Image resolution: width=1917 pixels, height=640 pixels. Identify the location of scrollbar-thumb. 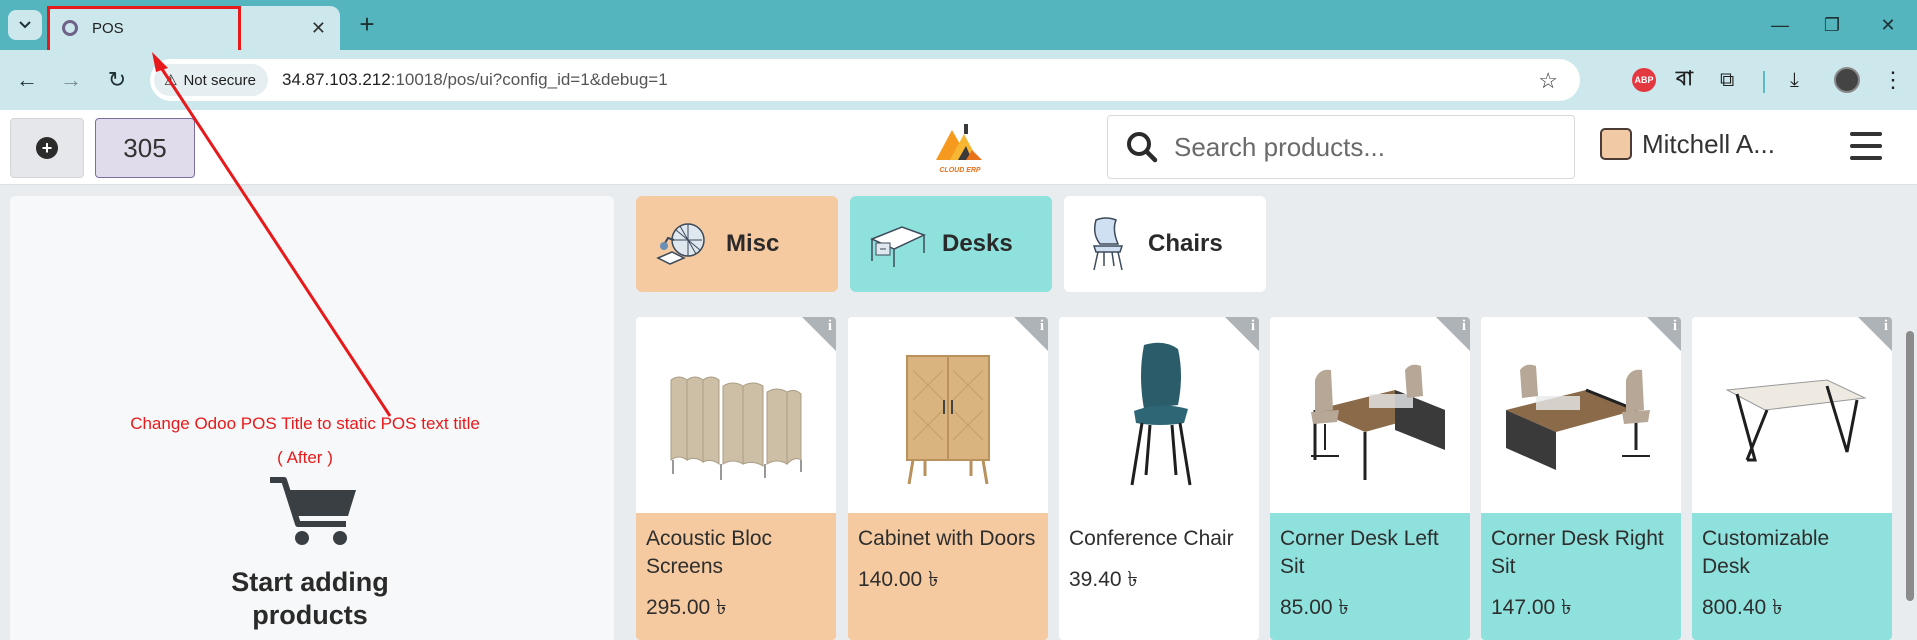
(1910, 466).